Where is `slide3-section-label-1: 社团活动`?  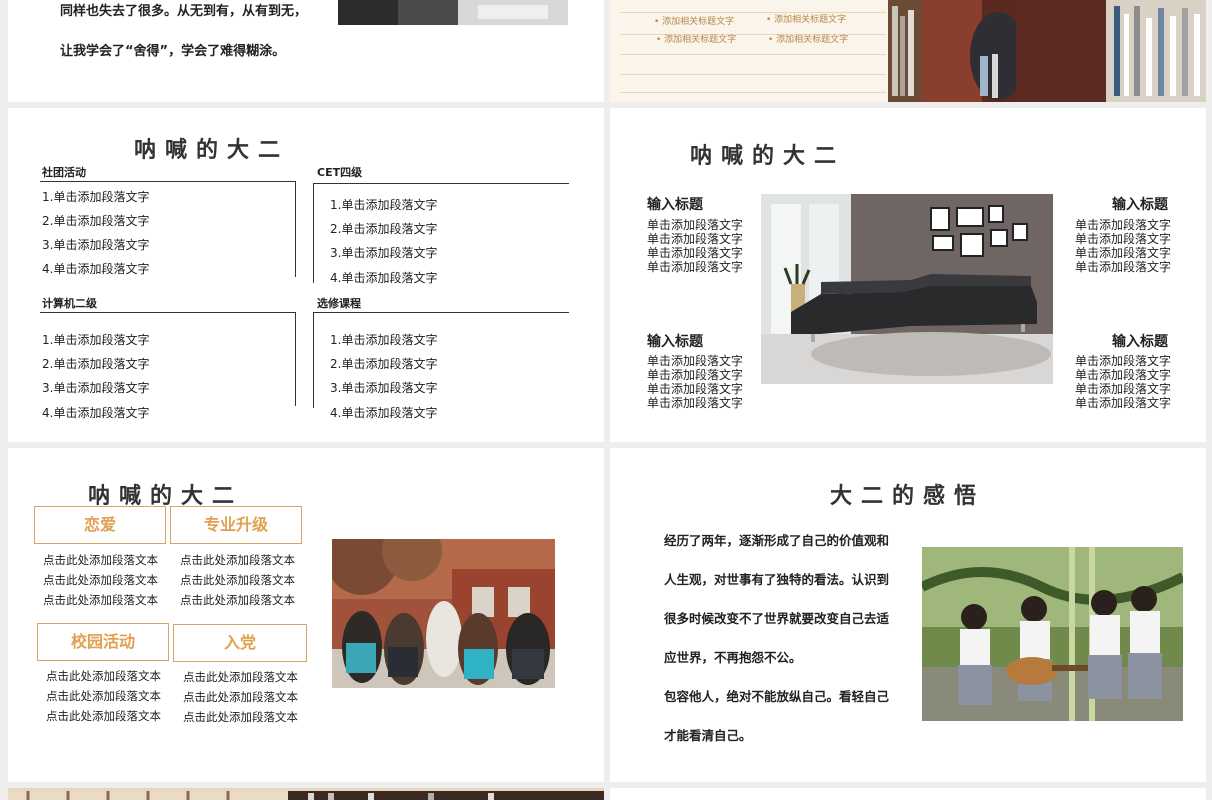 slide3-section-label-1: 社团活动 is located at coordinates (64, 172).